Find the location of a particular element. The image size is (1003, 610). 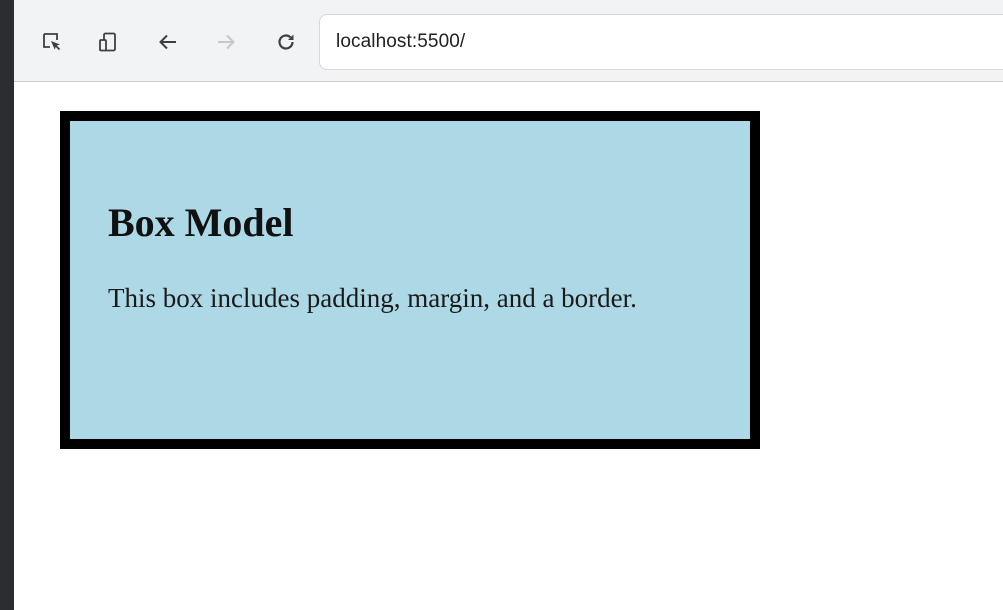

forward-button is located at coordinates (226, 42).